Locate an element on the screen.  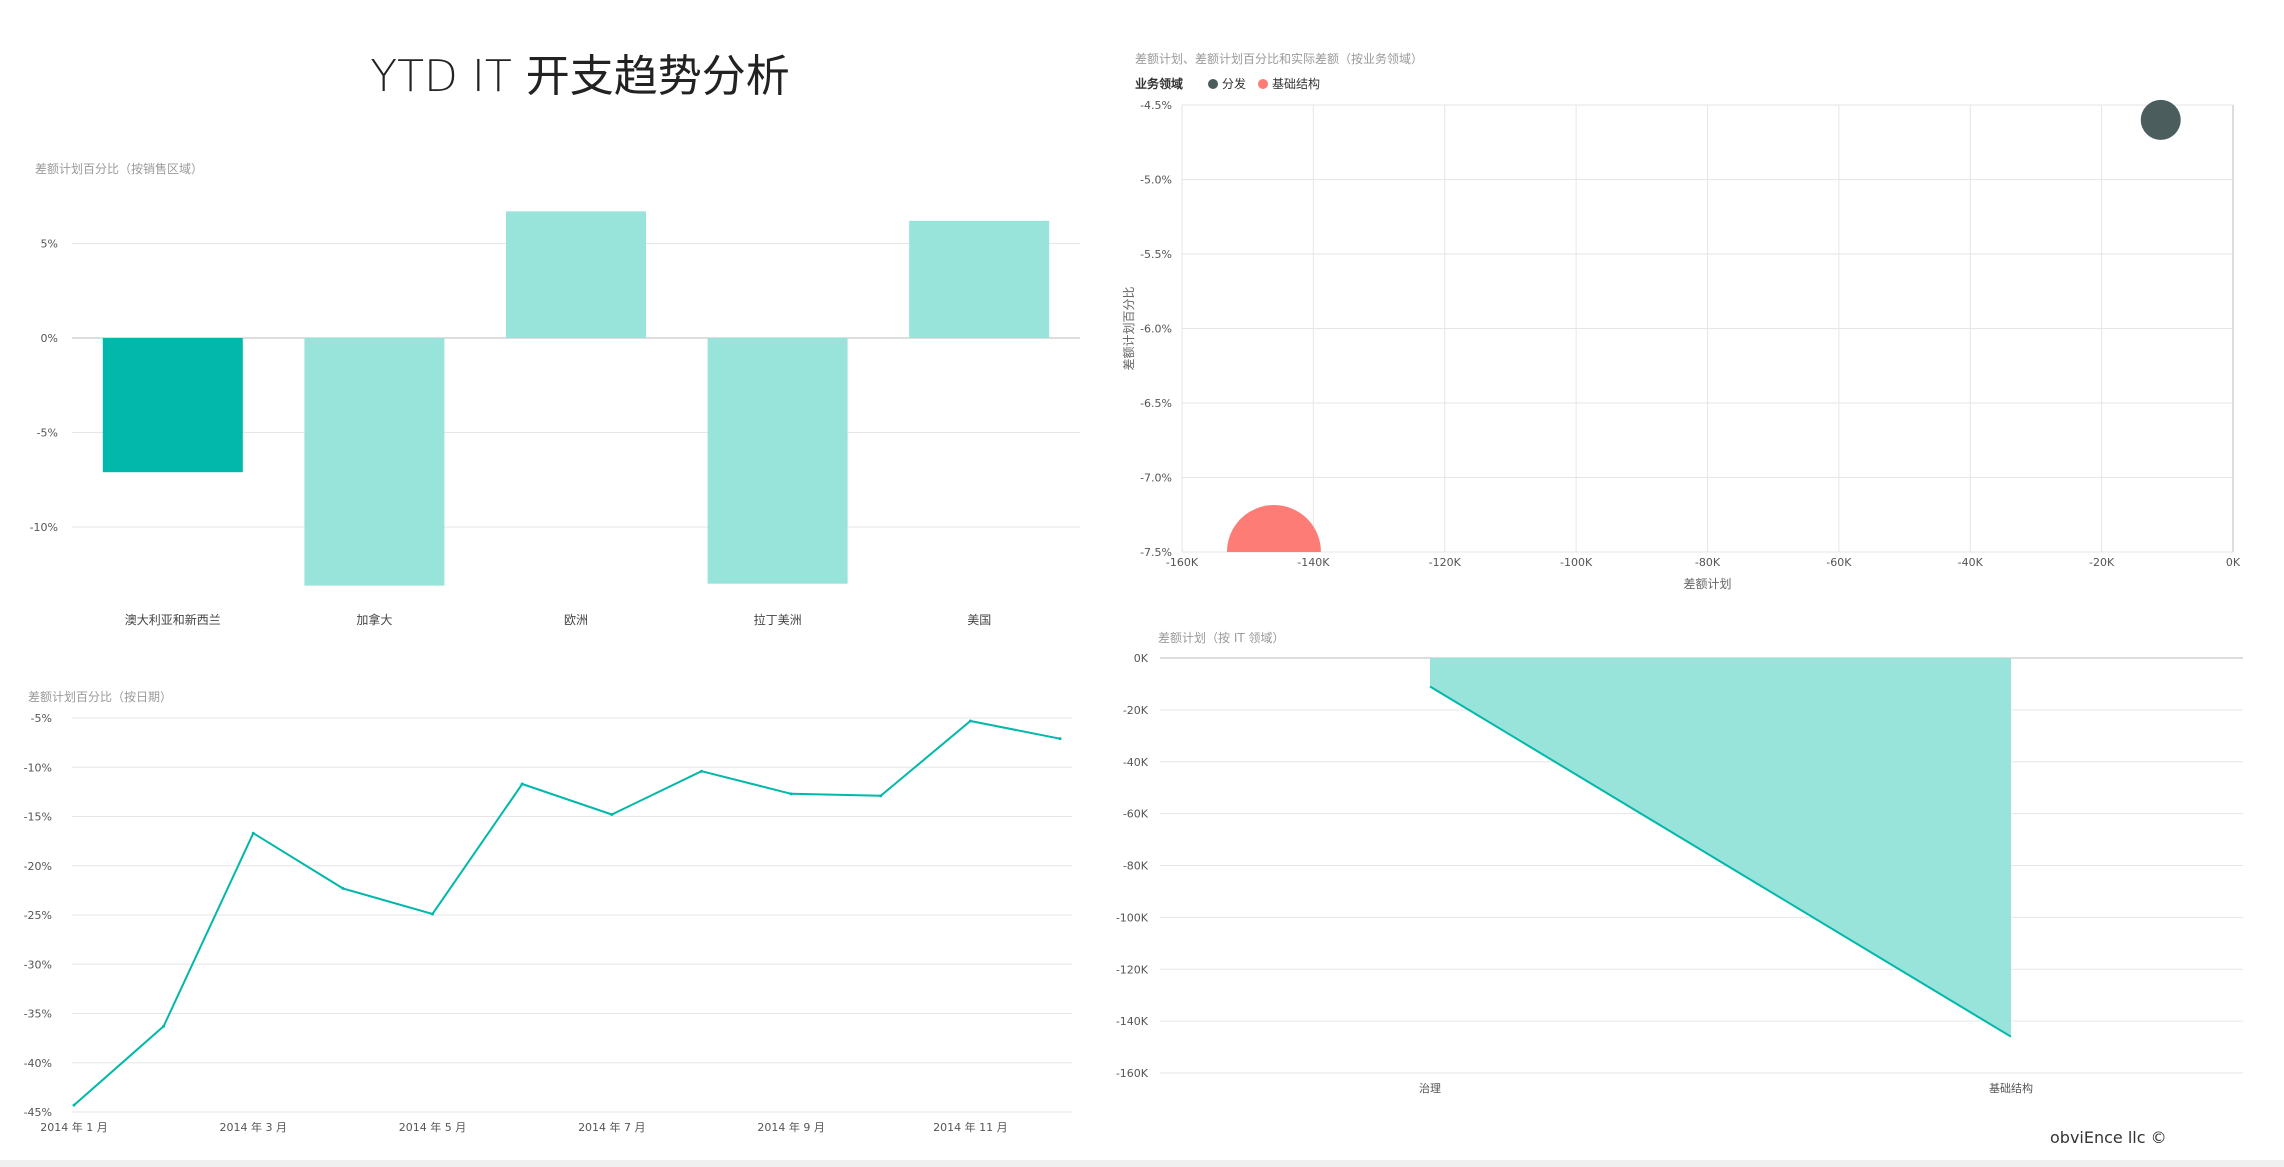
x-category-label: 拉丁美洲 is located at coordinates (778, 619).